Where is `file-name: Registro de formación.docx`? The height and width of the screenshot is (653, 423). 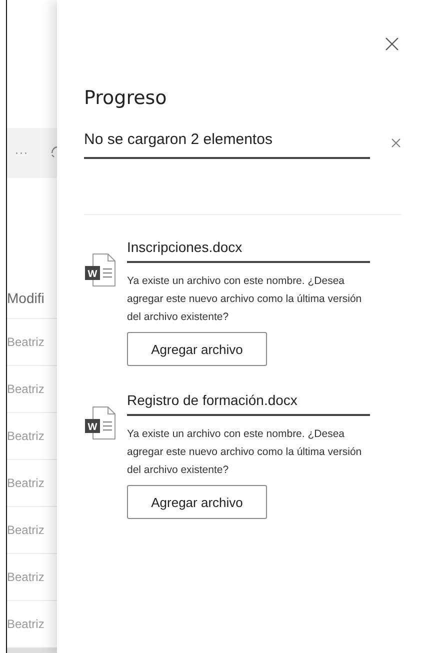
file-name: Registro de formación.docx is located at coordinates (248, 404).